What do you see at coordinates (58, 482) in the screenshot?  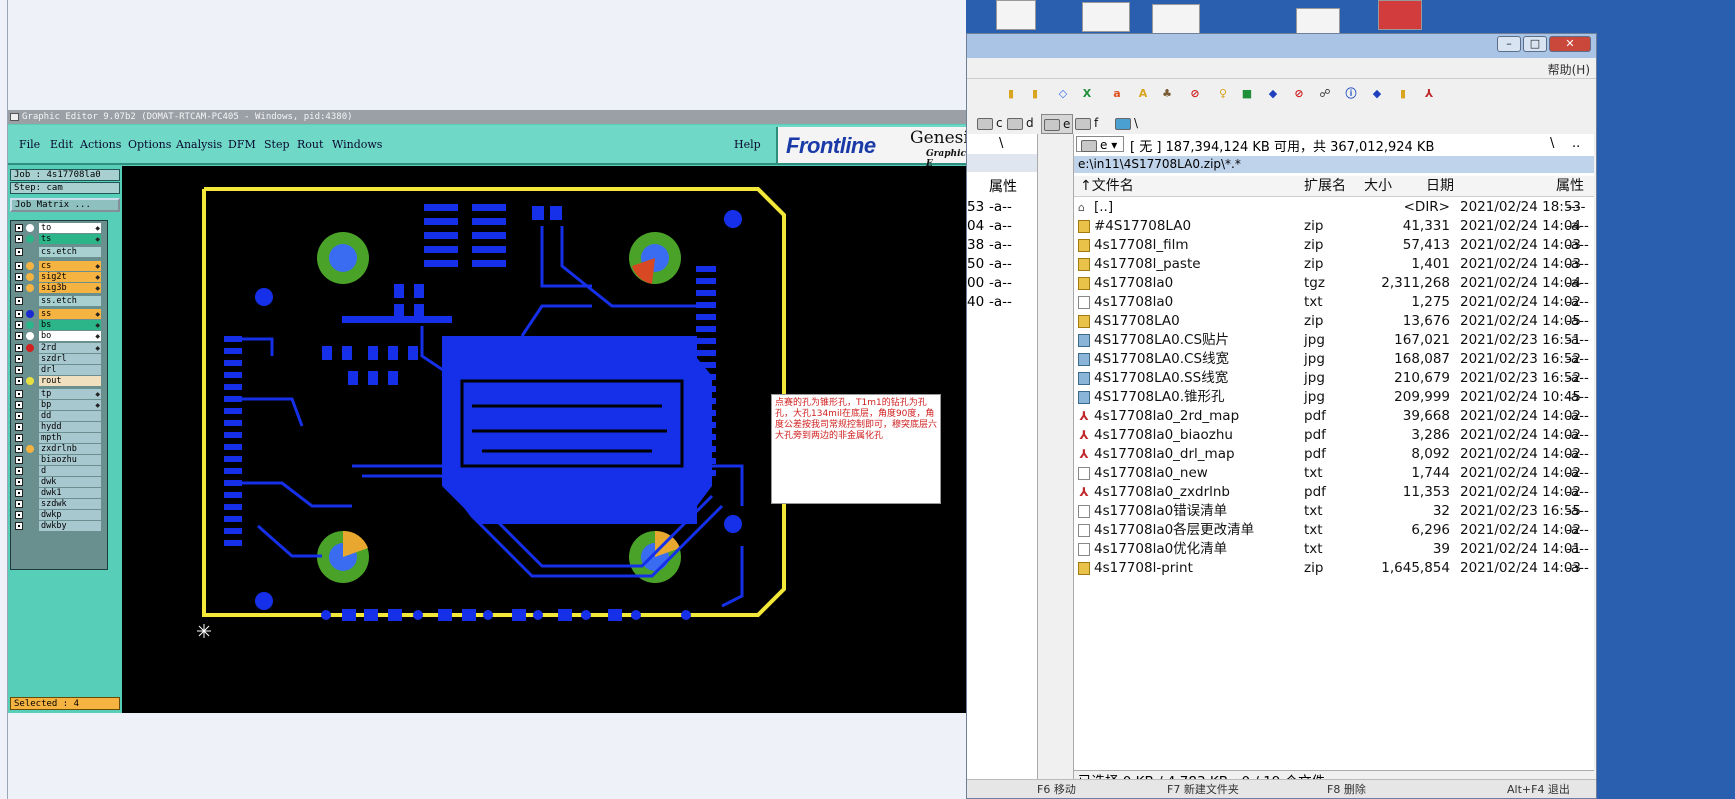 I see `layer-row: dwk` at bounding box center [58, 482].